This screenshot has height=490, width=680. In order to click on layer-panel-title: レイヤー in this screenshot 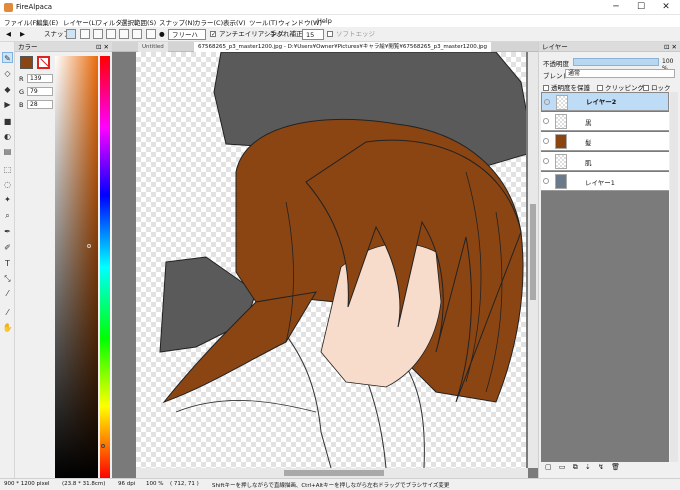, I will do `click(555, 47)`.